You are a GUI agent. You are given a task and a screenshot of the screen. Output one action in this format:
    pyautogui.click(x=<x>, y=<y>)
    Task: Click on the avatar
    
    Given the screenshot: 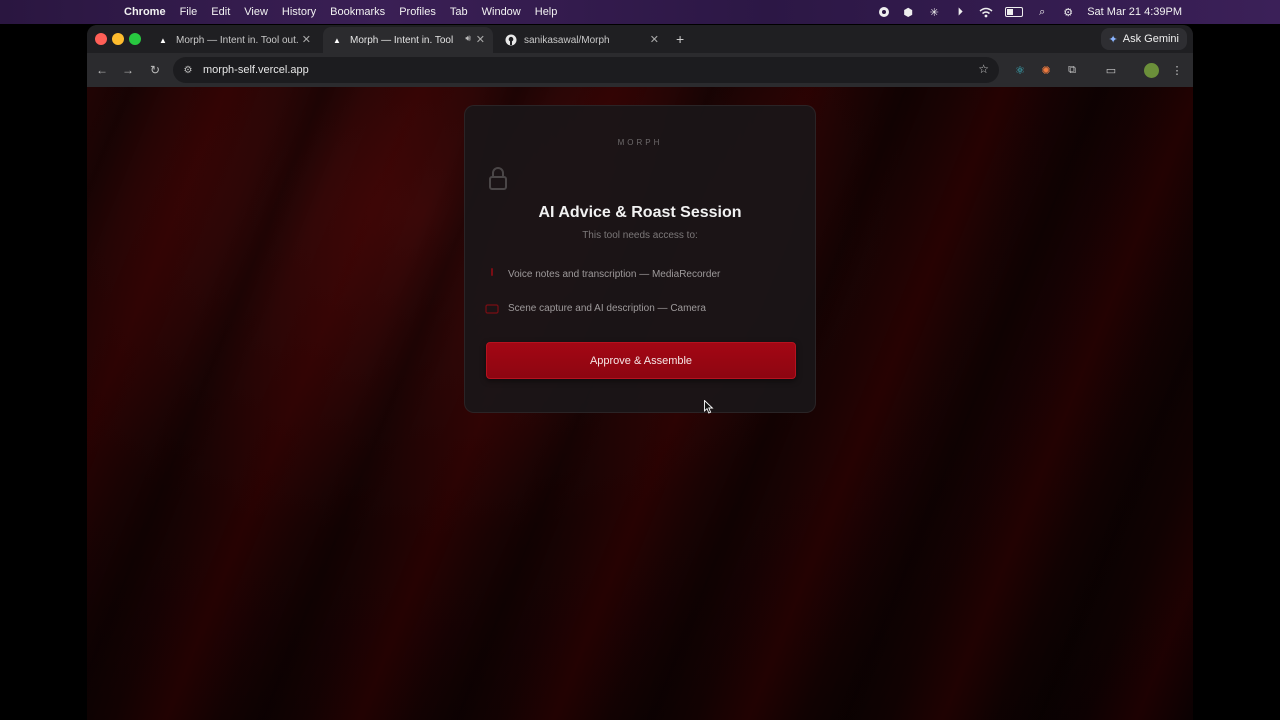 What is the action you would take?
    pyautogui.click(x=1151, y=70)
    